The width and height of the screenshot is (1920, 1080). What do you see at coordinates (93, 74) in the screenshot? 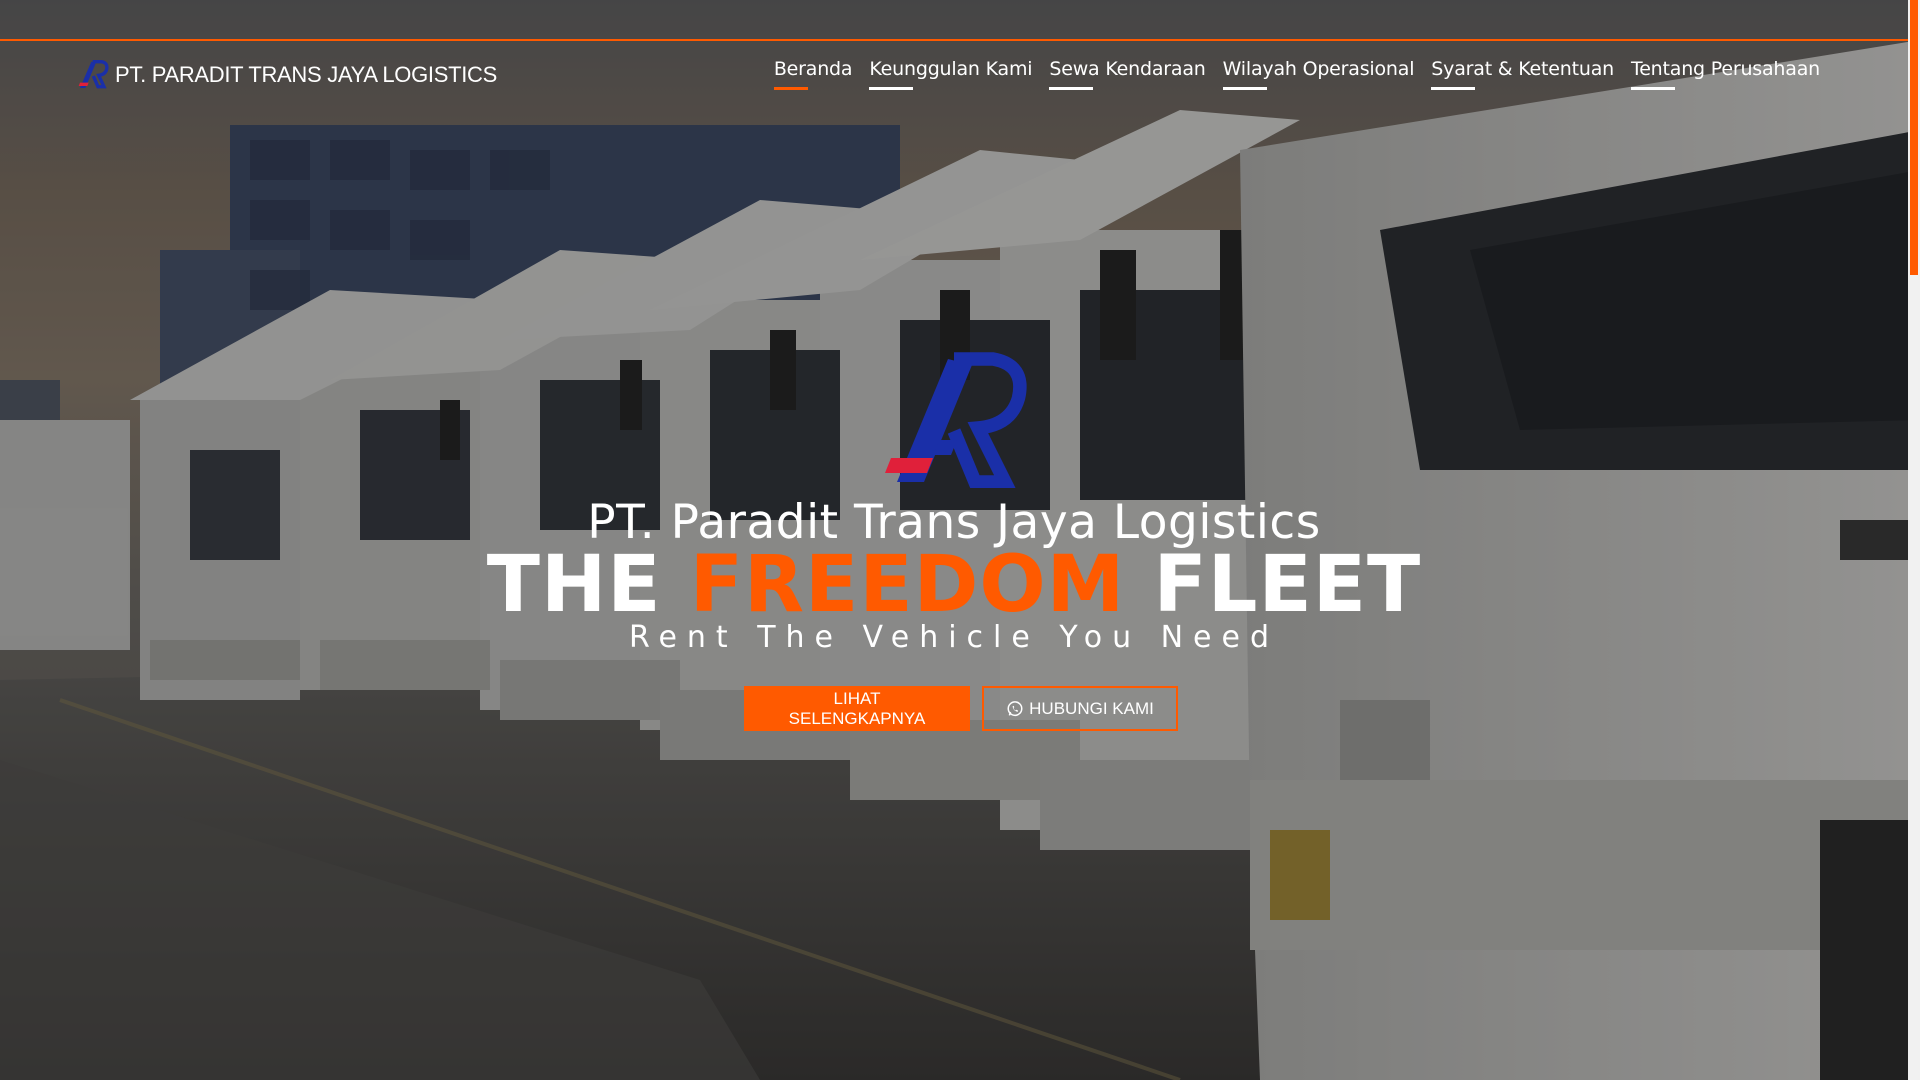
I see `brand-logo-icon` at bounding box center [93, 74].